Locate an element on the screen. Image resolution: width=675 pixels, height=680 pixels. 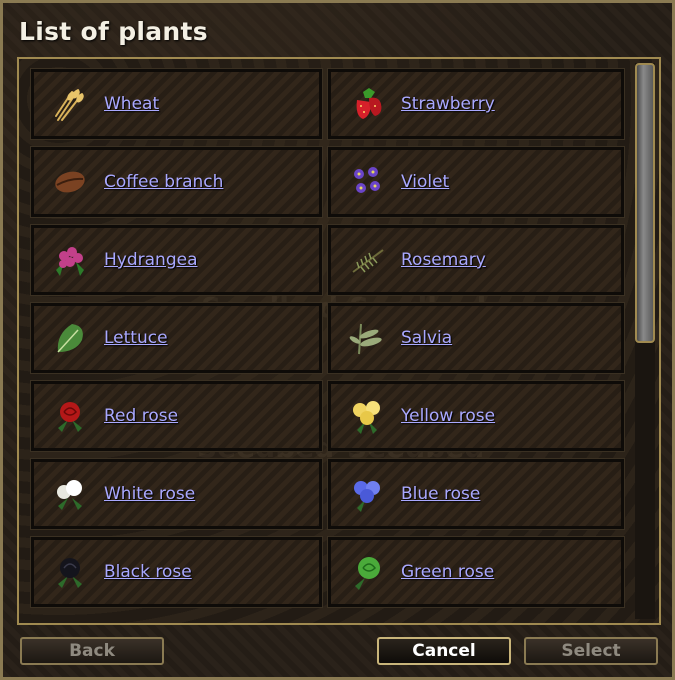
plant-item-green-rose: Green rose is located at coordinates (476, 572).